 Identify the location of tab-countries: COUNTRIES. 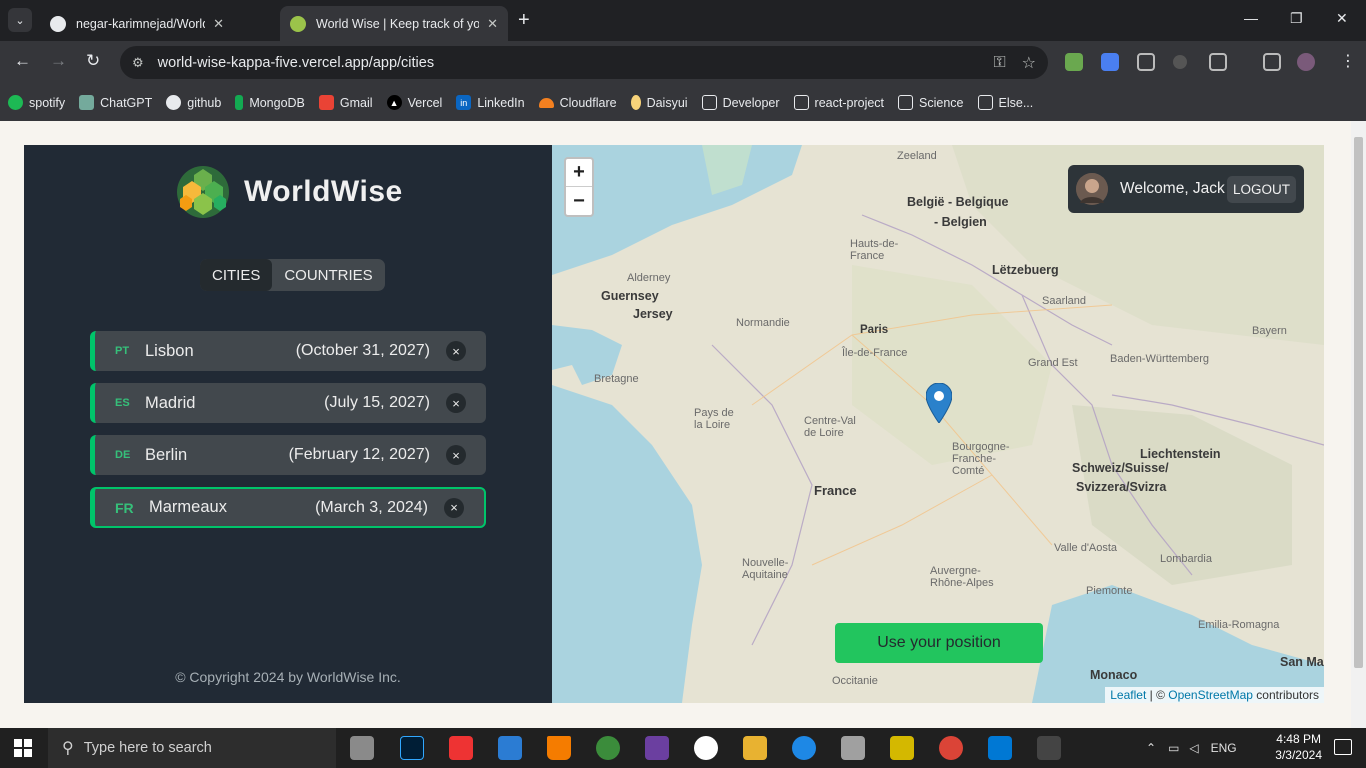
(328, 275).